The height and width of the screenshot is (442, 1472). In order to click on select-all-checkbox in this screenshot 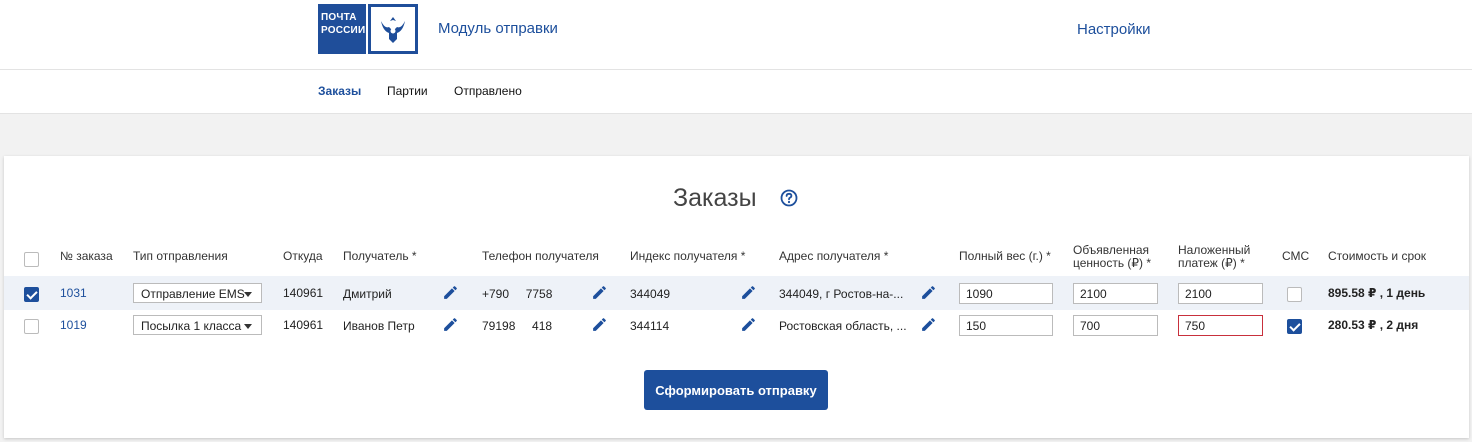, I will do `click(31, 259)`.